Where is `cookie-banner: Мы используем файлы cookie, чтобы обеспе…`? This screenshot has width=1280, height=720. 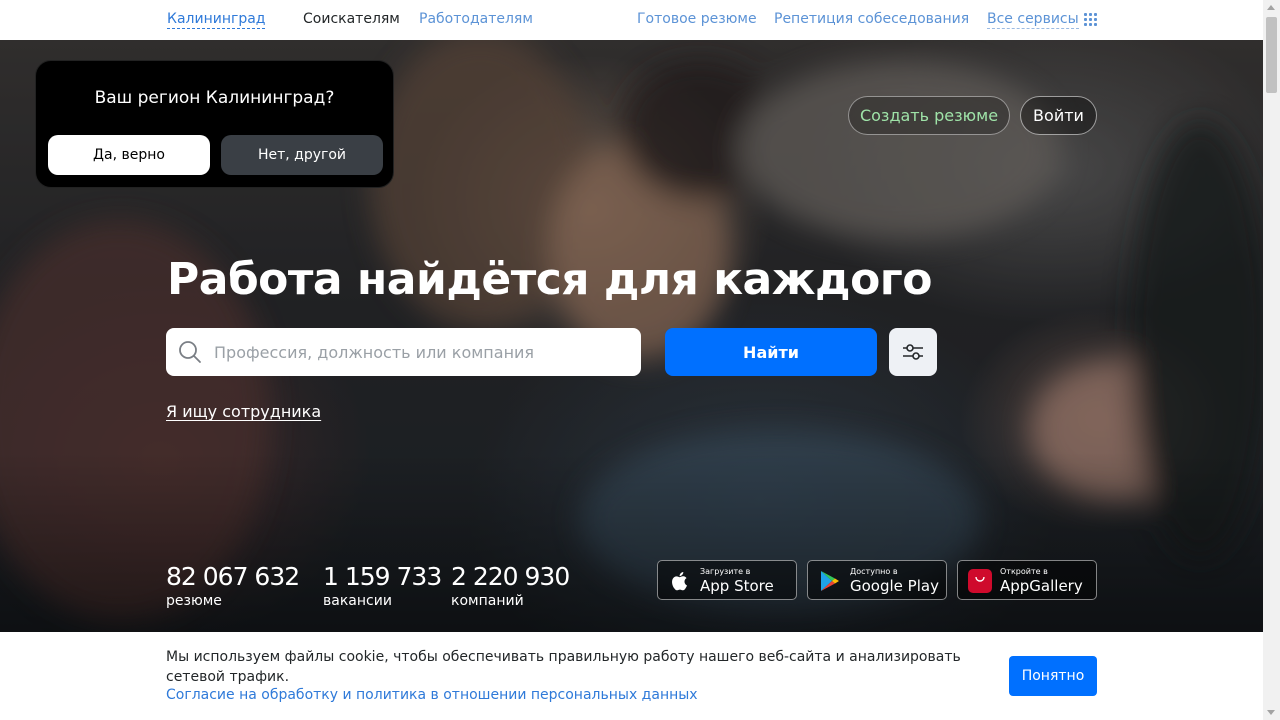
cookie-banner: Мы используем файлы cookie, чтобы обеспе… is located at coordinates (631, 676).